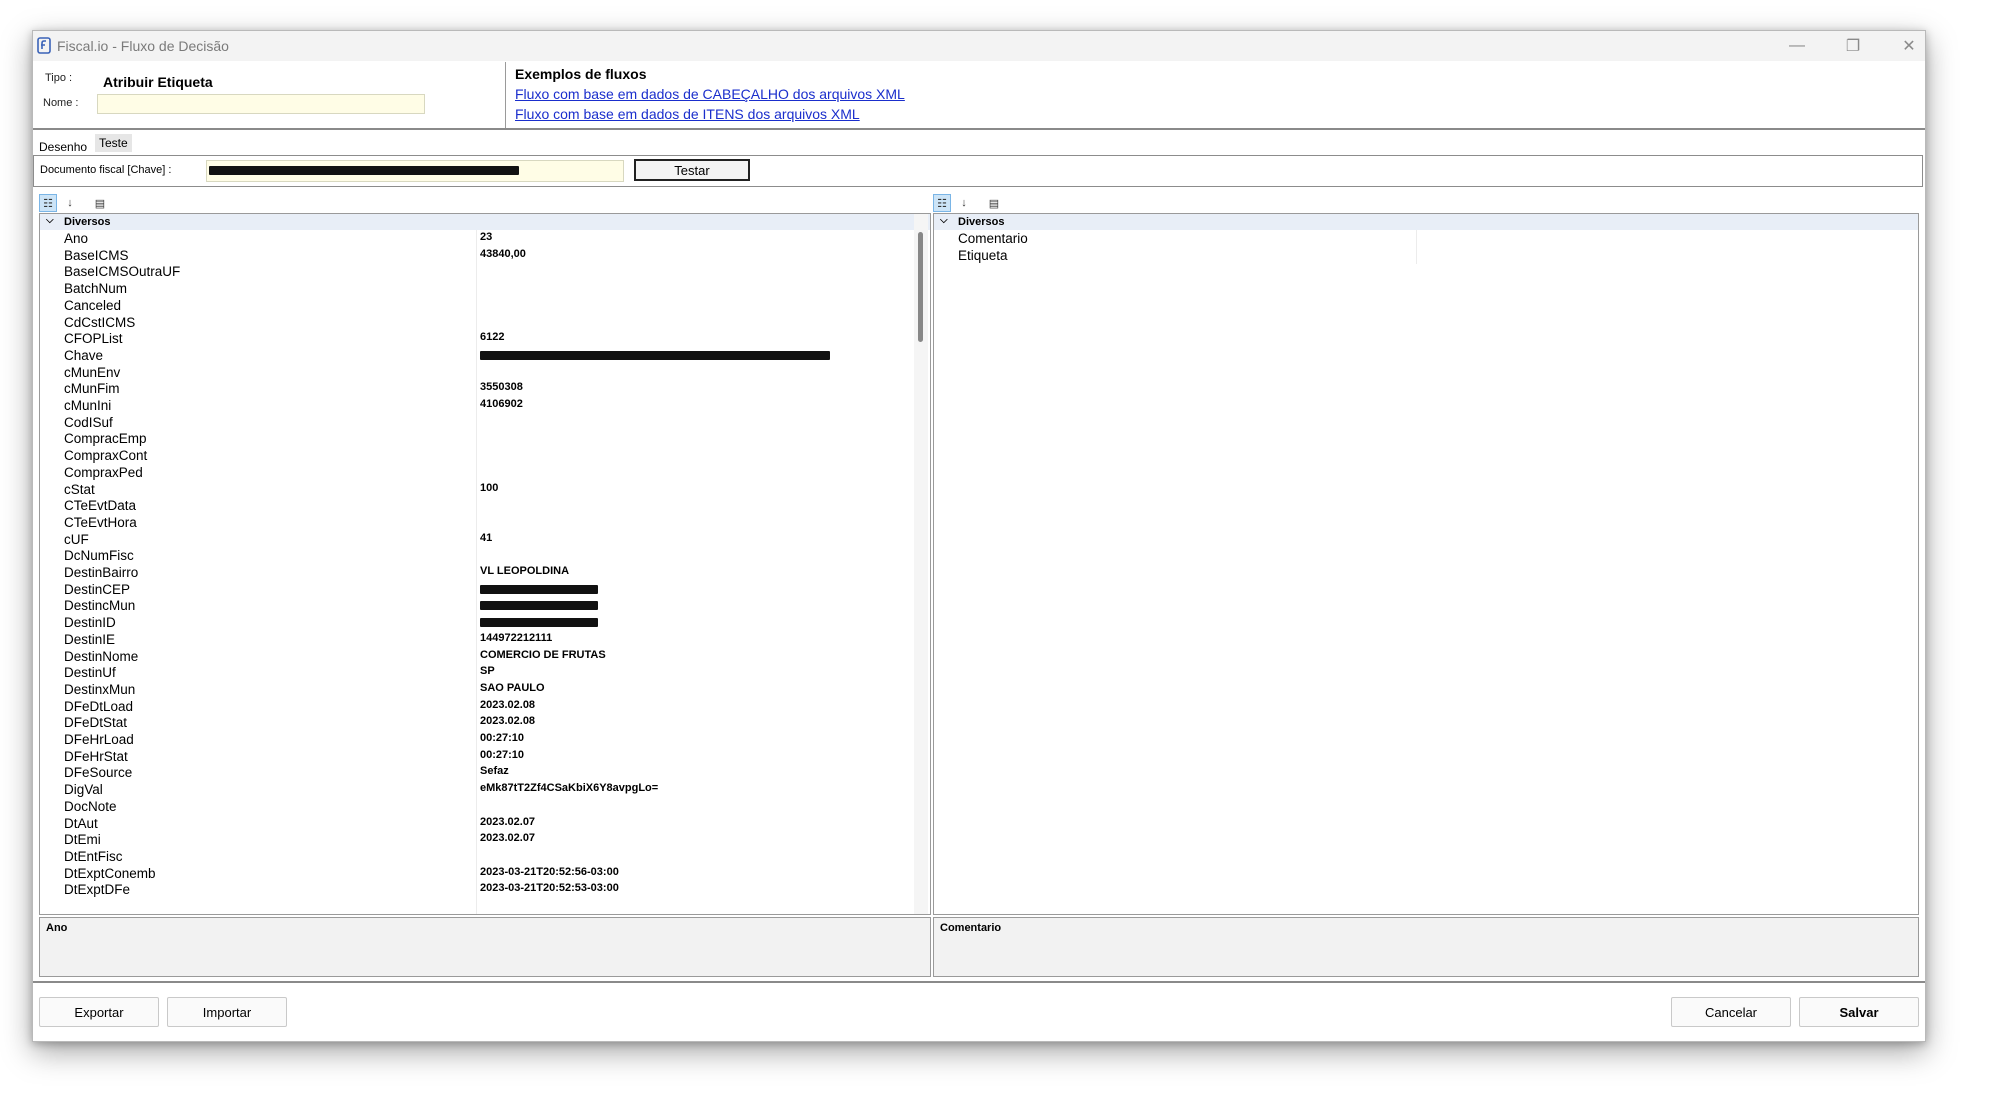 The image size is (1989, 1104). Describe the element at coordinates (476, 405) in the screenshot. I see `property-row: cMunIni 4106902` at that location.